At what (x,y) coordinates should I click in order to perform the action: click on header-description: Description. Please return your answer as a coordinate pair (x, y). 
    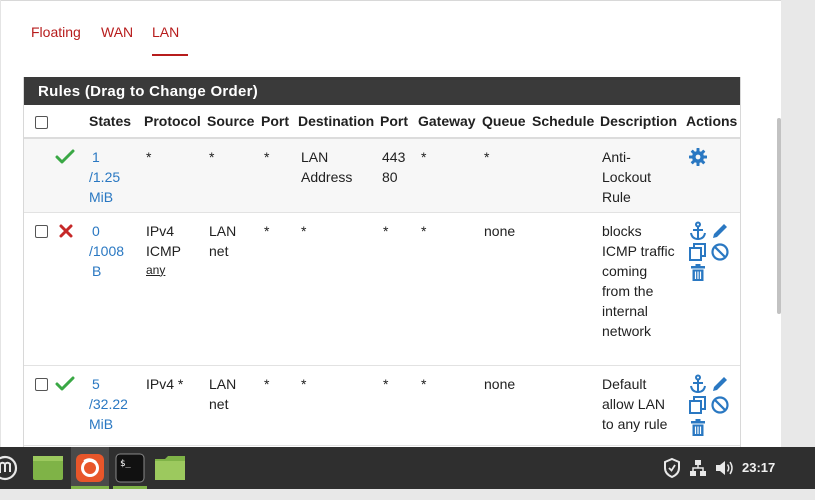
    Looking at the image, I should click on (640, 122).